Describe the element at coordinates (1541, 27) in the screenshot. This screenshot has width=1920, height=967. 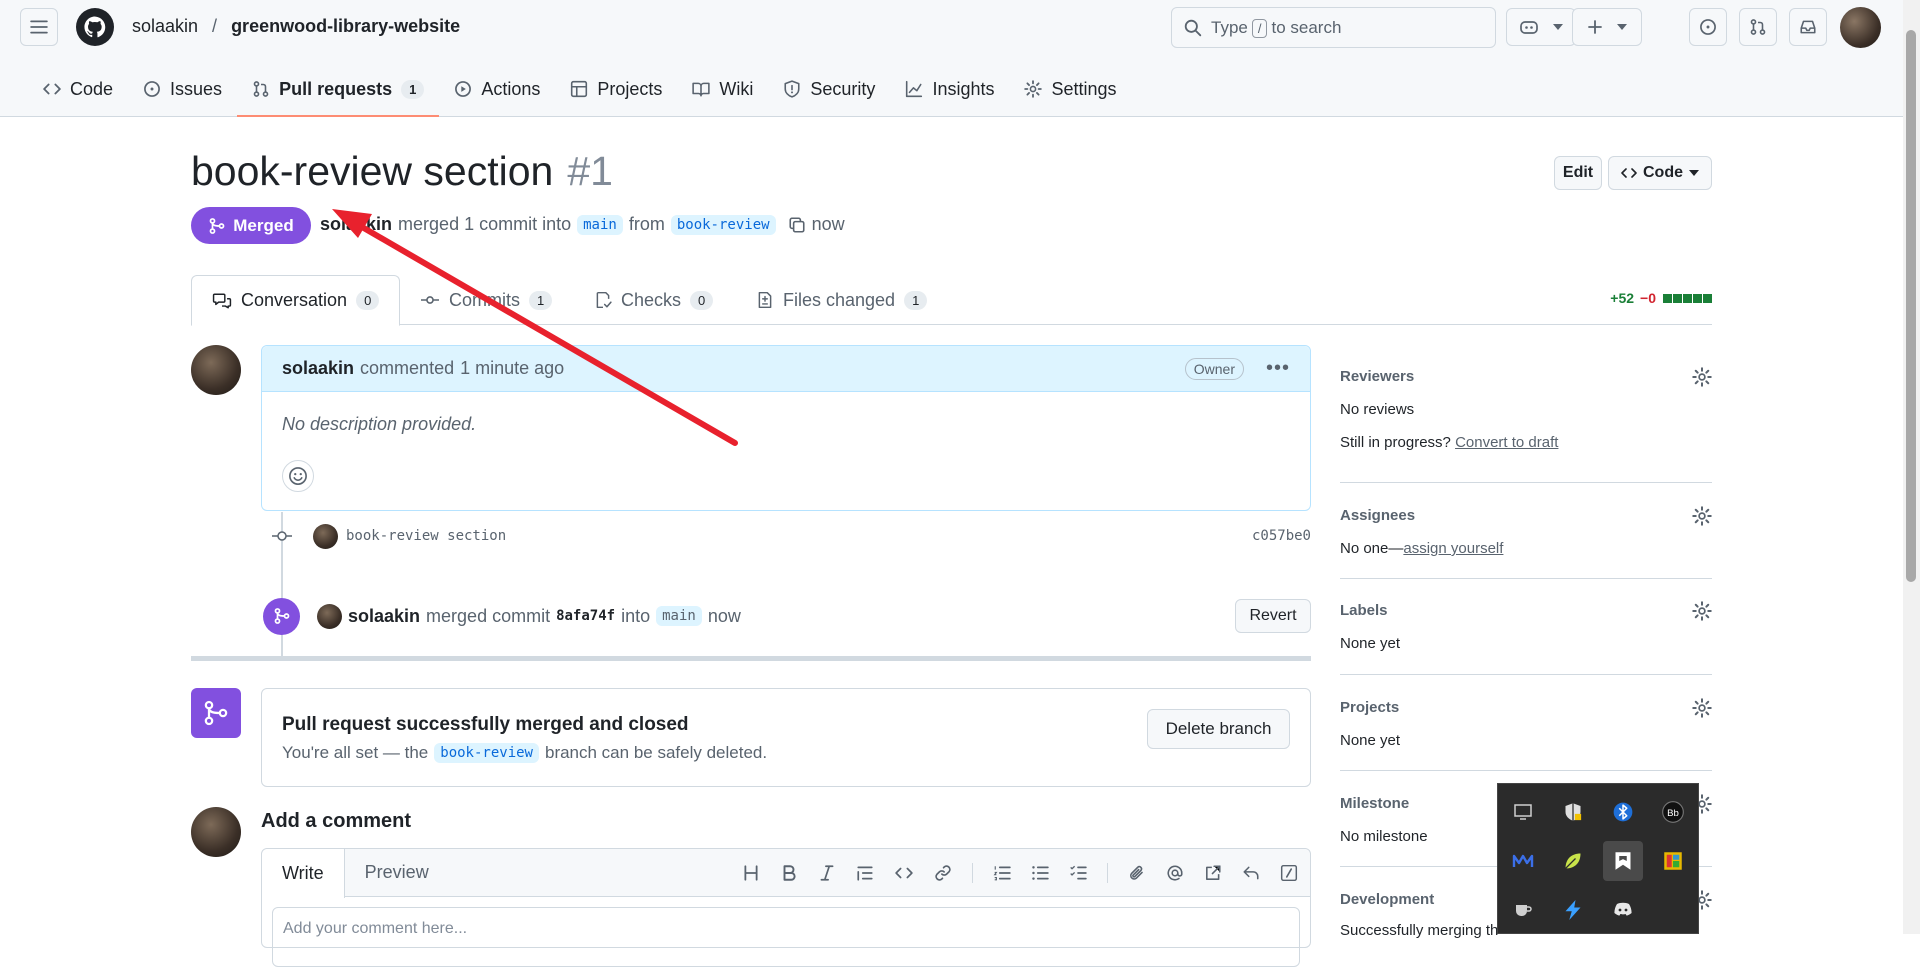
I see `copilot-button` at that location.